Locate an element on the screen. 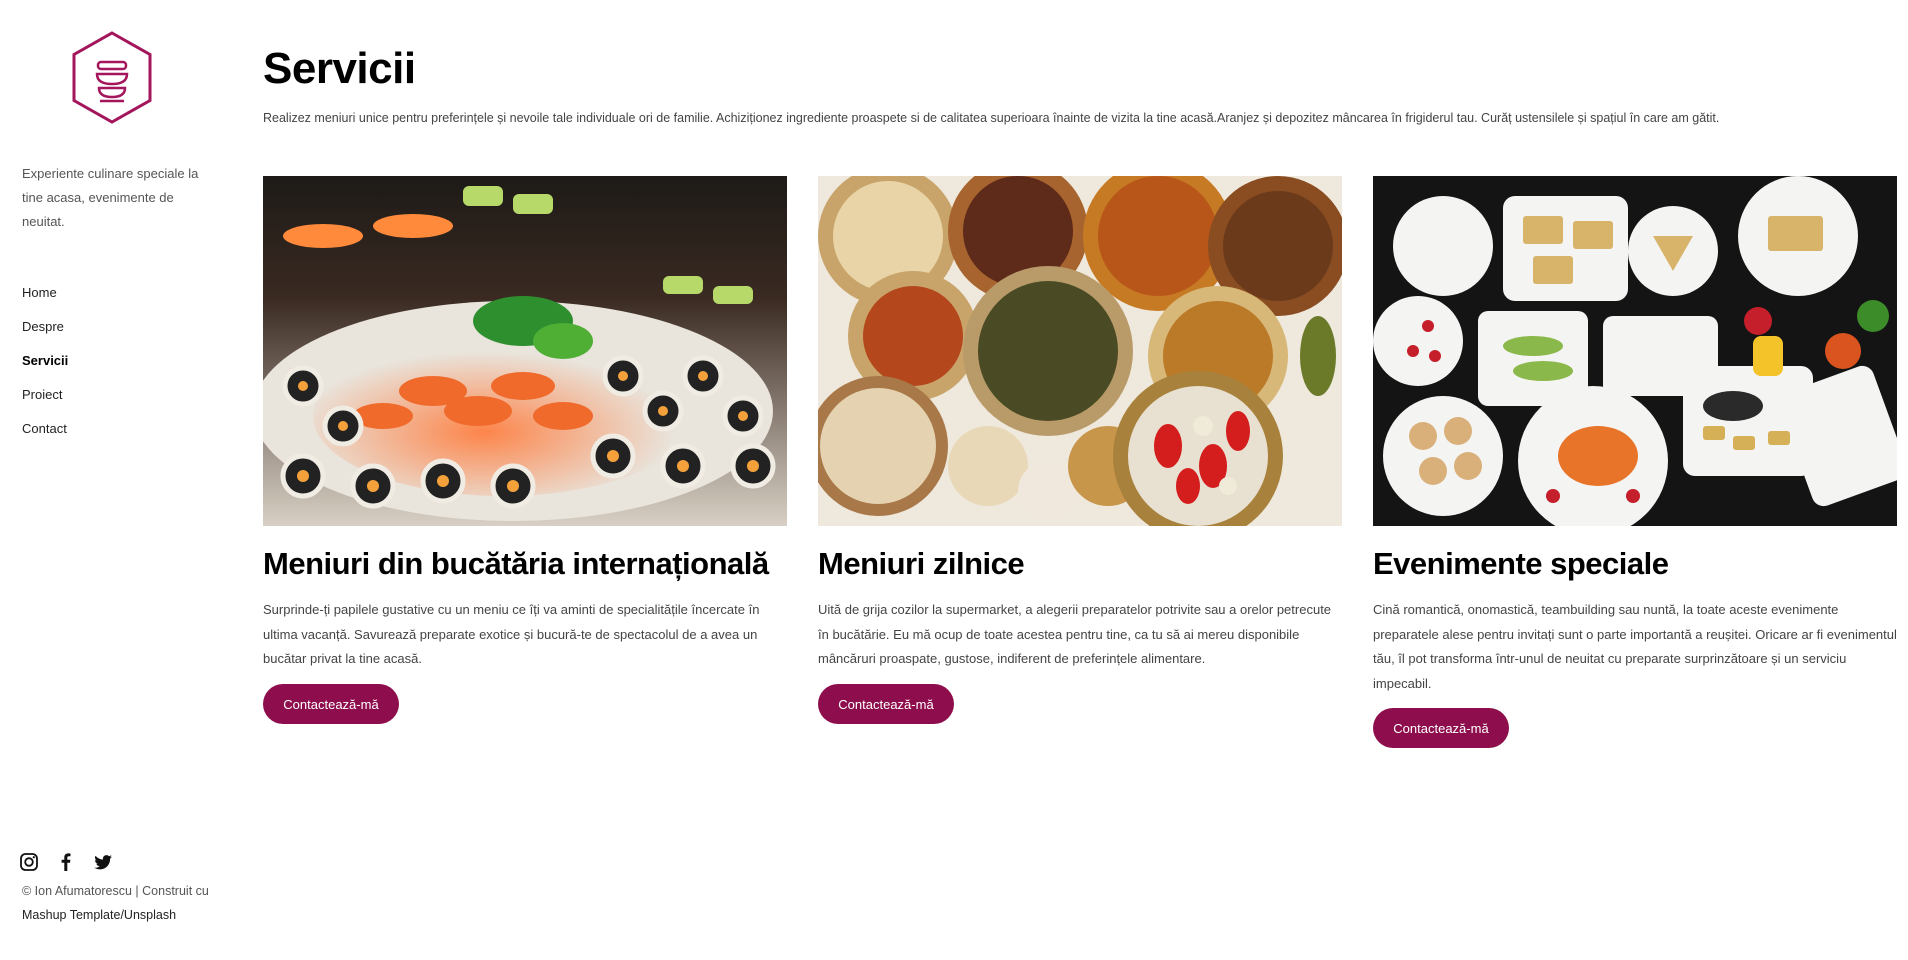 The width and height of the screenshot is (1908, 960). nav-item-servicii: Servicii is located at coordinates (45, 368).